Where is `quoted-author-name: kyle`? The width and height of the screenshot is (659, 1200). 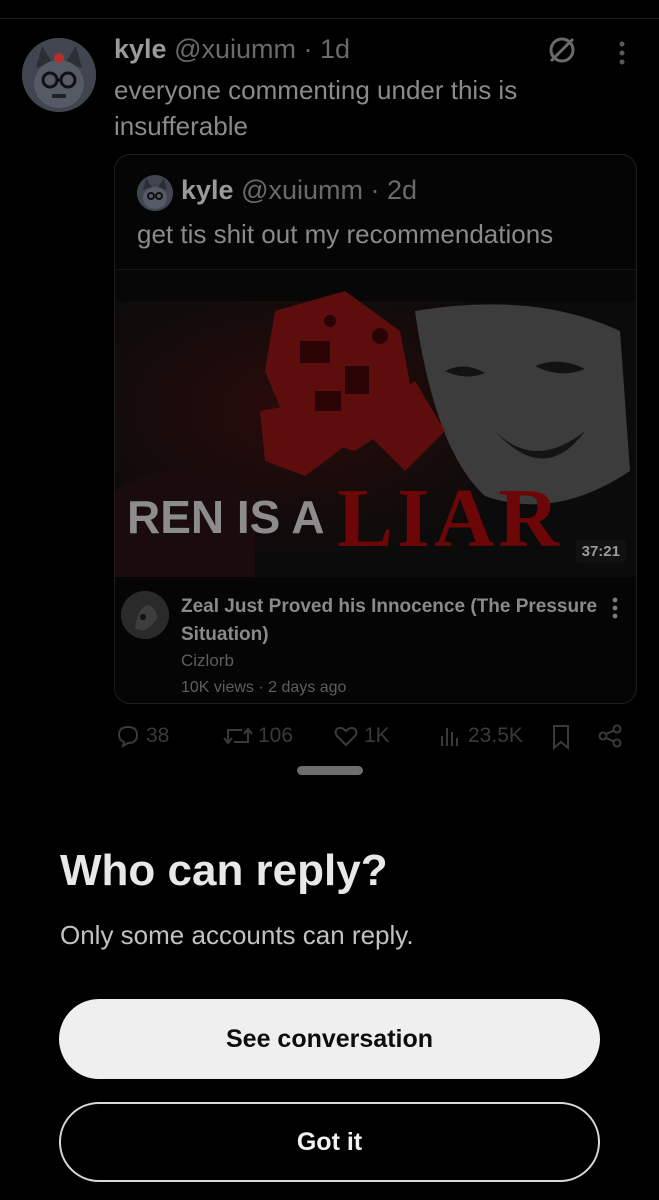 quoted-author-name: kyle is located at coordinates (207, 190).